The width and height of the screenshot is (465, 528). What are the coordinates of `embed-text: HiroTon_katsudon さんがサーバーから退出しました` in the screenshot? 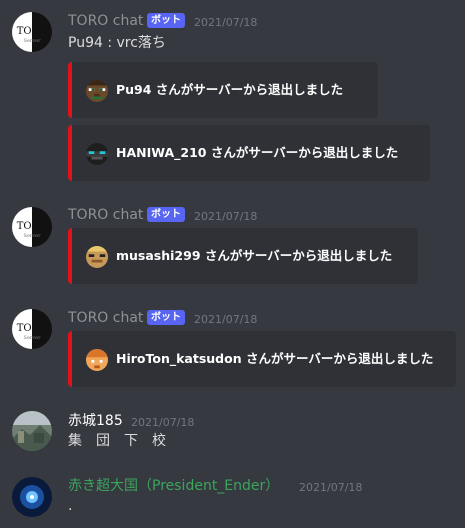 It's located at (275, 358).